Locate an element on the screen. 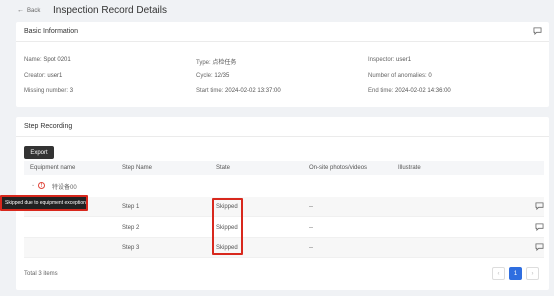 Image resolution: width=554 pixels, height=296 pixels. field-missing: Missing number: 3 is located at coordinates (49, 91).